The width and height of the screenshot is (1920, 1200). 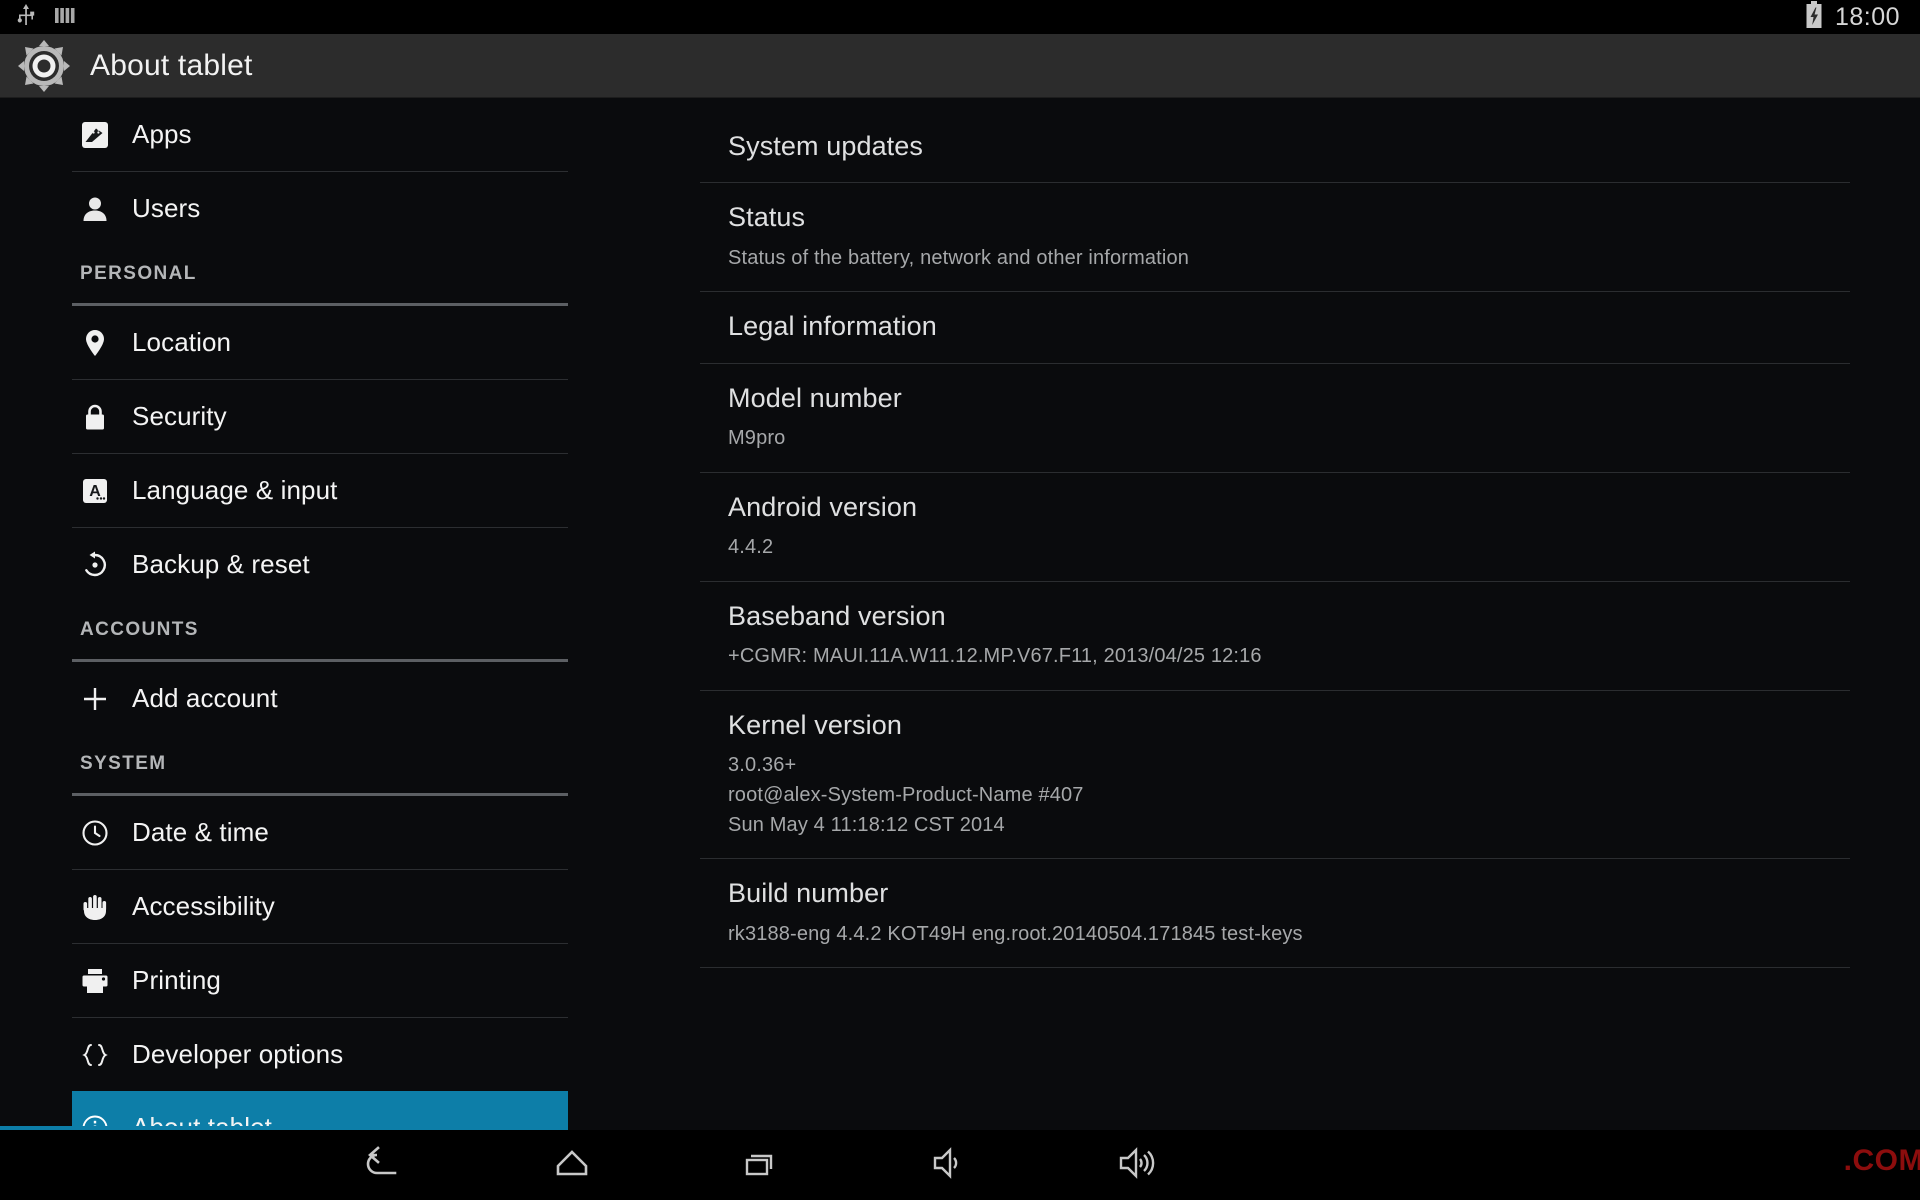 I want to click on language-keyboard-icon: A, so click(x=106, y=491).